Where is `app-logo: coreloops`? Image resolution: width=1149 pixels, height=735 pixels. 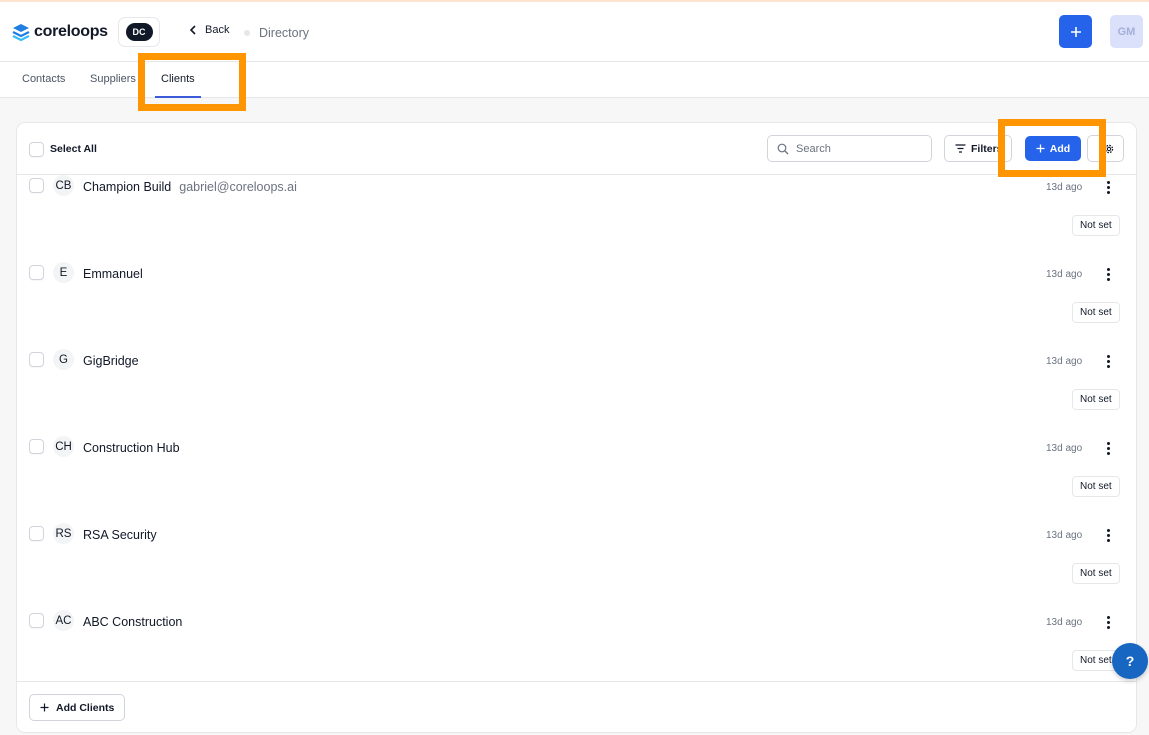 app-logo: coreloops is located at coordinates (59, 32).